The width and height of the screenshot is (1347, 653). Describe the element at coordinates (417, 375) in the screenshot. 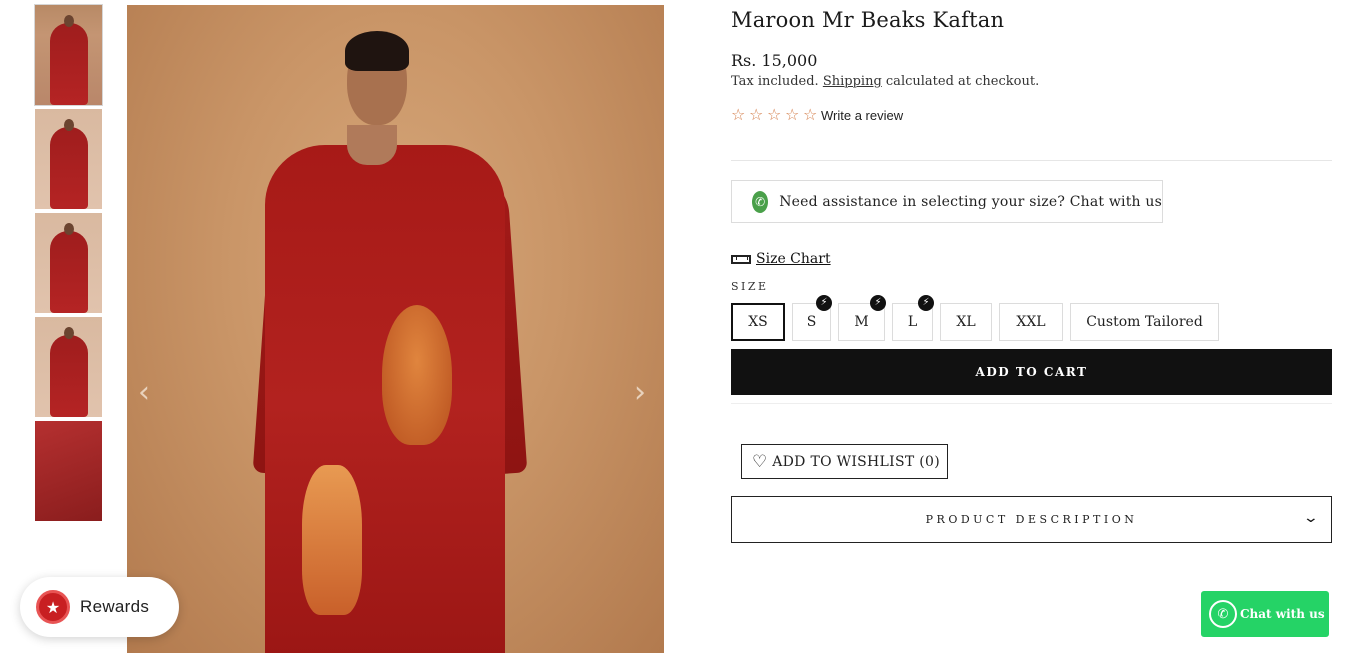

I see `image-bird-print` at that location.